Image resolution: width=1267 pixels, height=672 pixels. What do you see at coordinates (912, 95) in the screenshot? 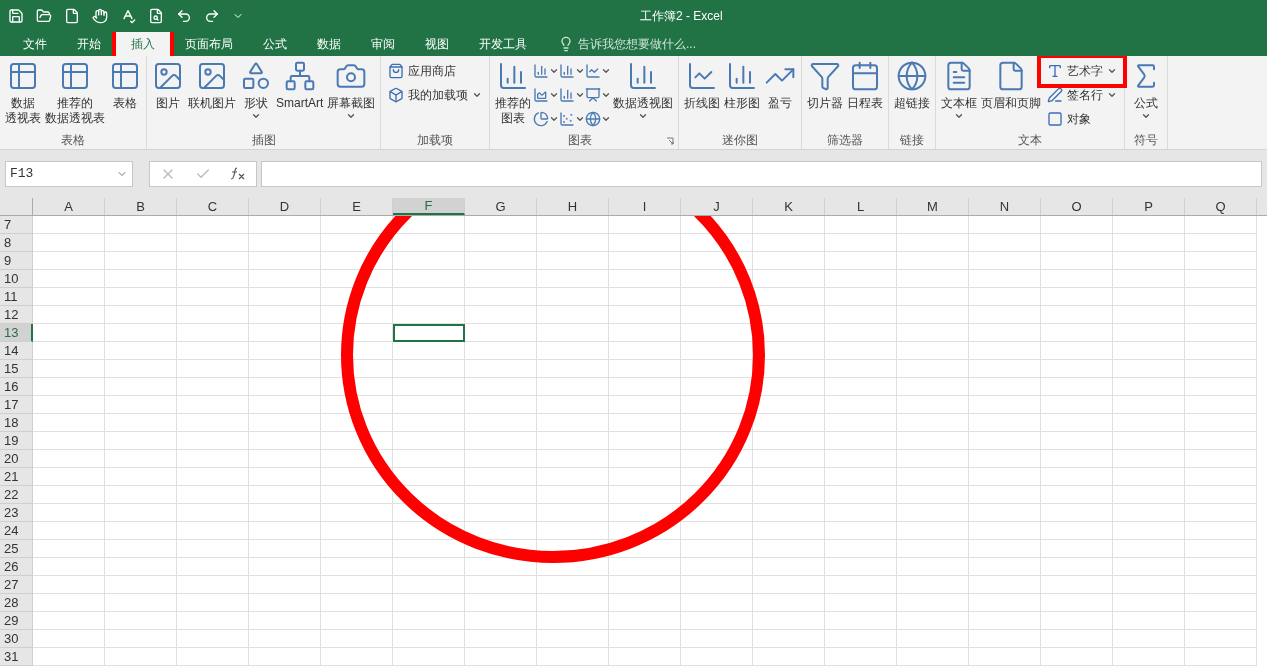
I see `ribbon-button: 超链接` at bounding box center [912, 95].